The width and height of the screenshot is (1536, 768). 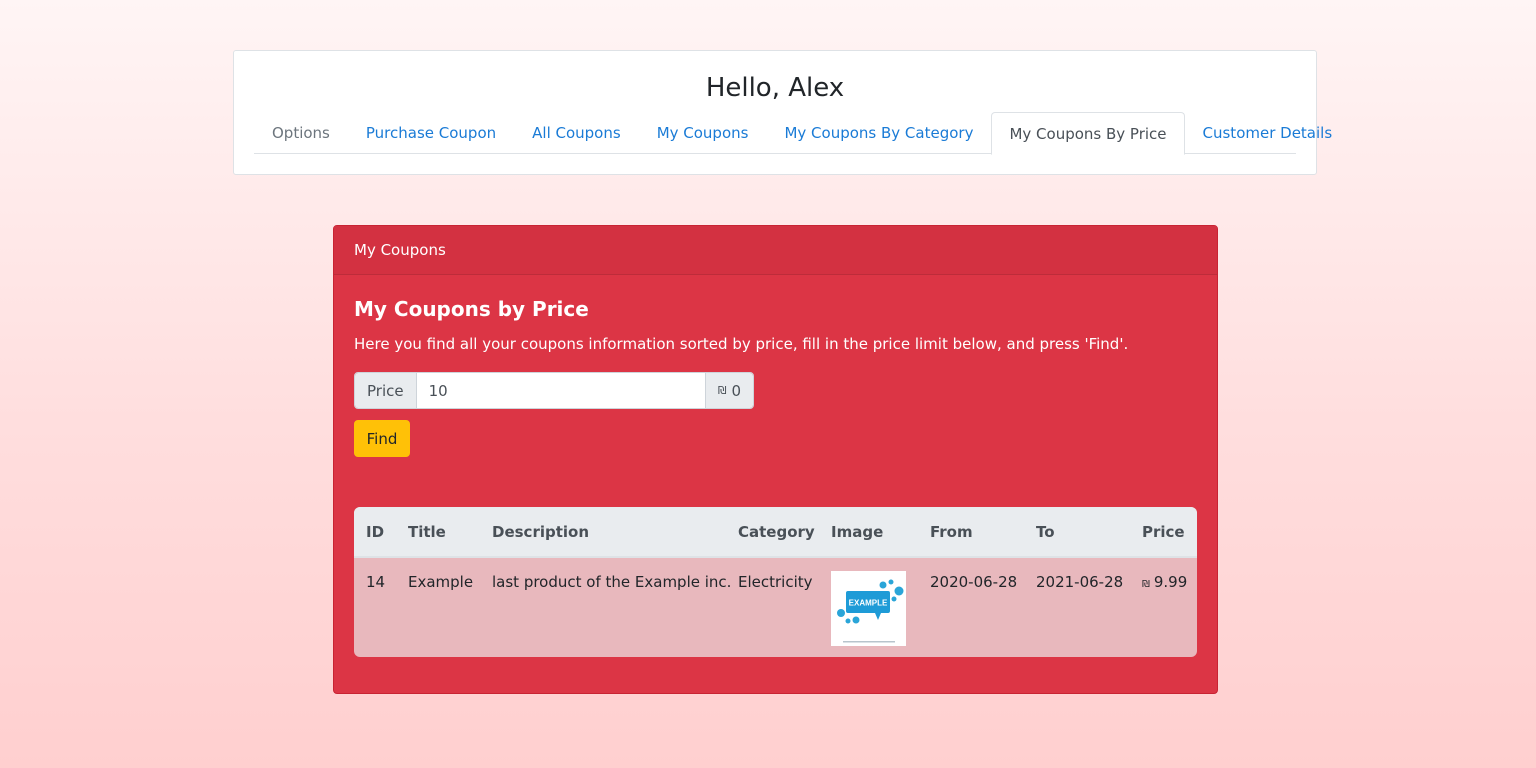 I want to click on cell-description: last product of the Example inc., so click(x=612, y=582).